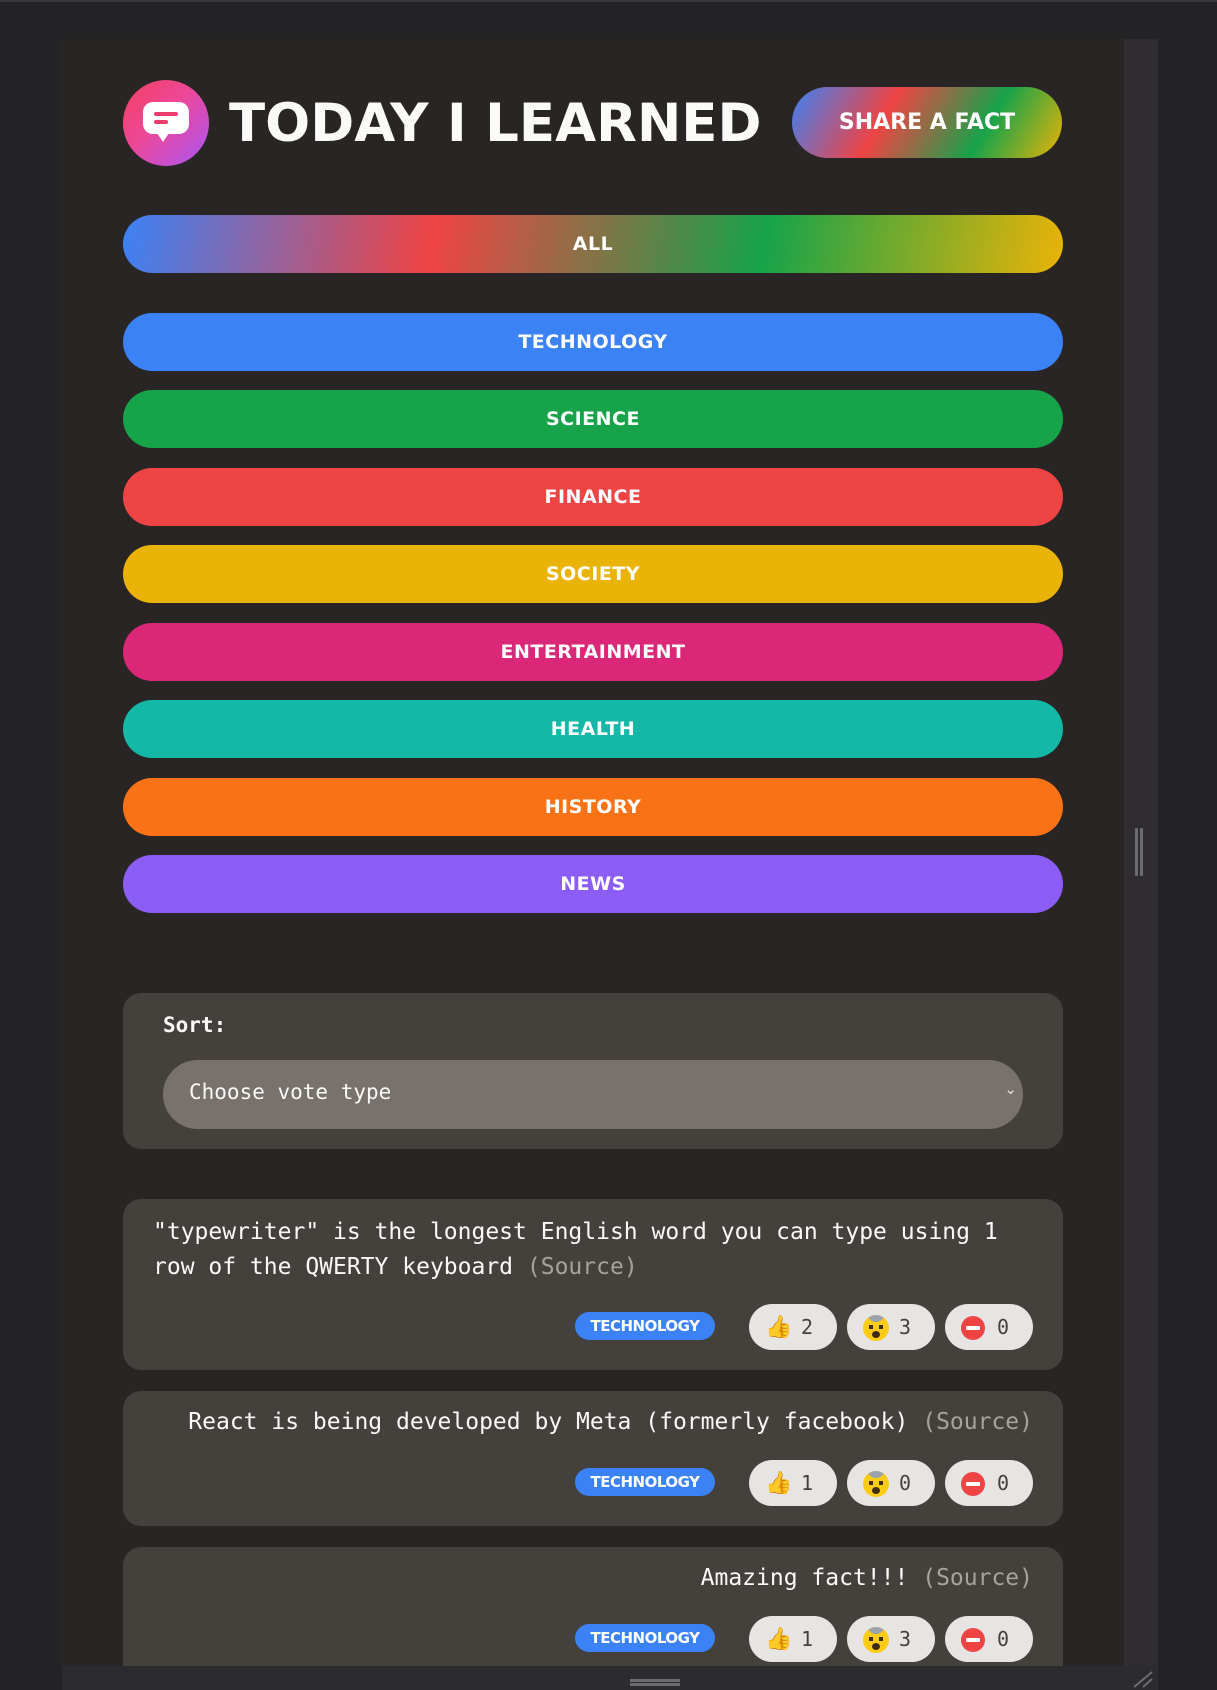 The height and width of the screenshot is (1690, 1217). What do you see at coordinates (593, 244) in the screenshot?
I see `category-all-button: All` at bounding box center [593, 244].